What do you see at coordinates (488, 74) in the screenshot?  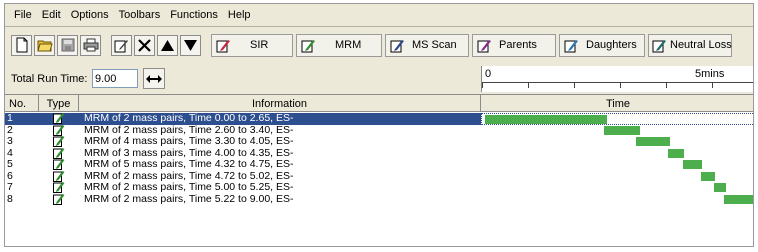 I see `ruler-start-label: 0` at bounding box center [488, 74].